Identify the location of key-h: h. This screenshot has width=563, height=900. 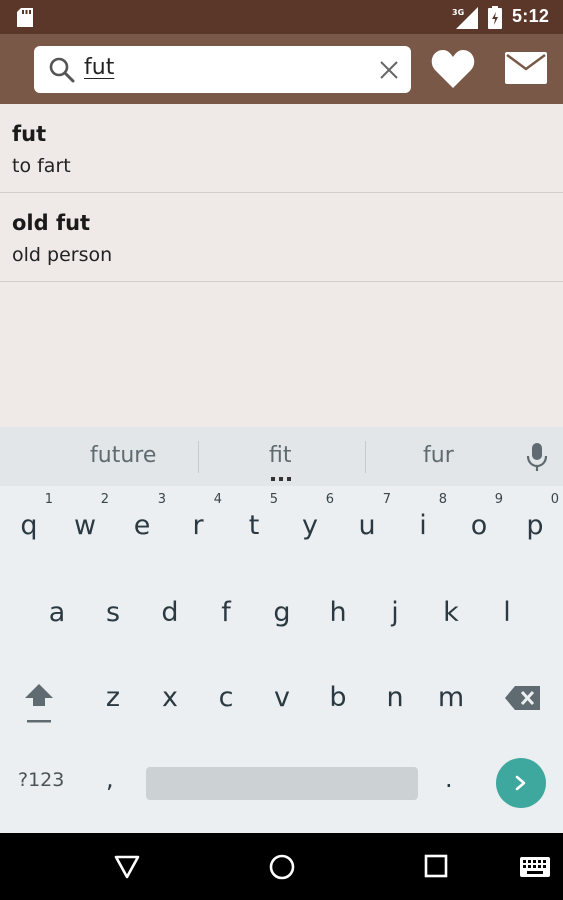
(338, 614).